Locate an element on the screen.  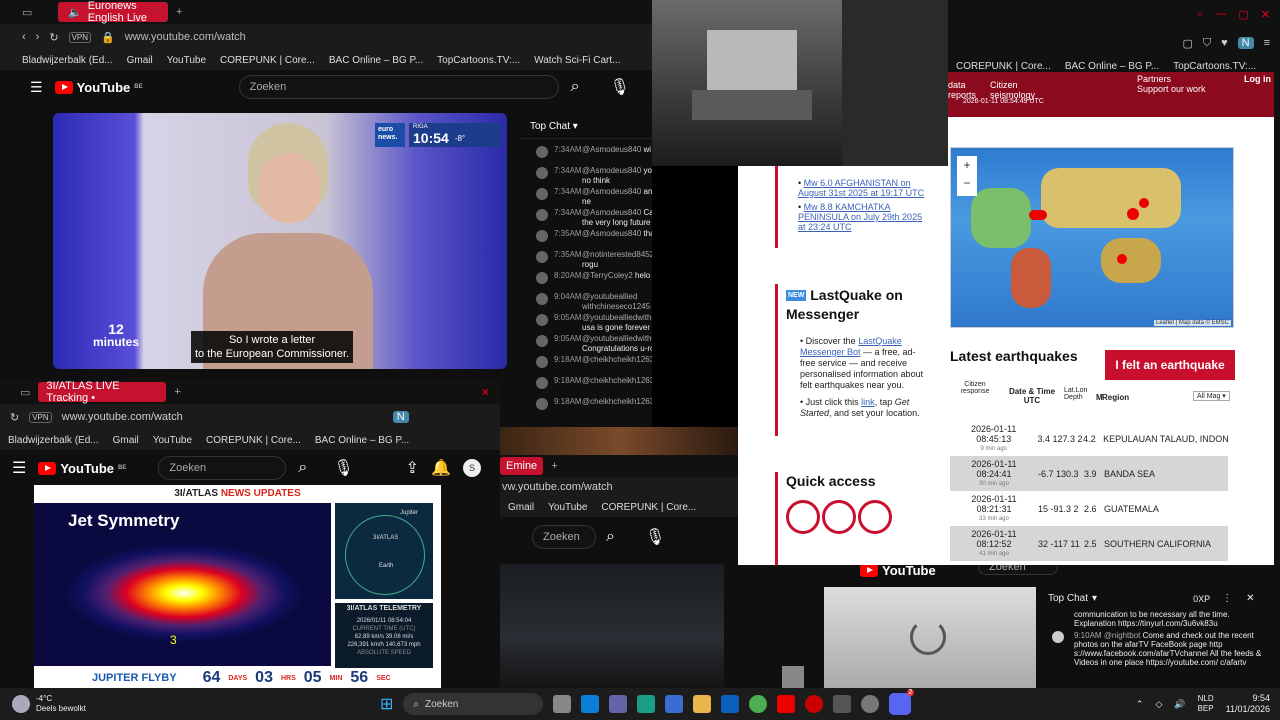
felt-earthquake-button: I felt an earthquake is located at coordinates (1170, 365).